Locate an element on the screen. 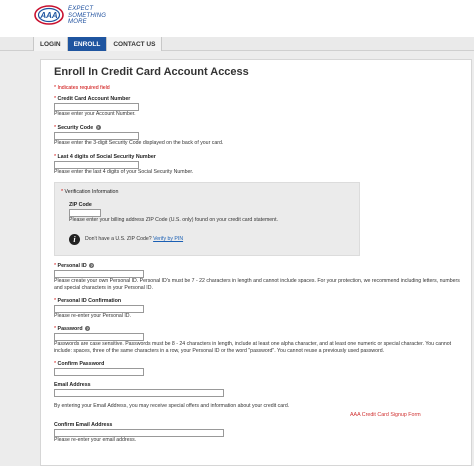 This screenshot has width=474, height=466. security-code-label-text: Security Code is located at coordinates (75, 128).